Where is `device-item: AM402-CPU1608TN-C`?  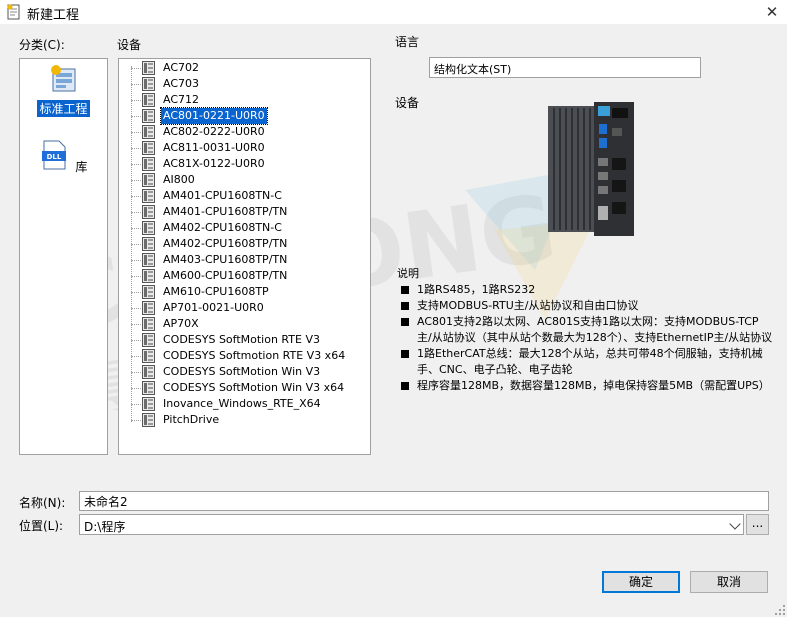
device-item: AM402-CPU1608TN-C is located at coordinates (248, 228).